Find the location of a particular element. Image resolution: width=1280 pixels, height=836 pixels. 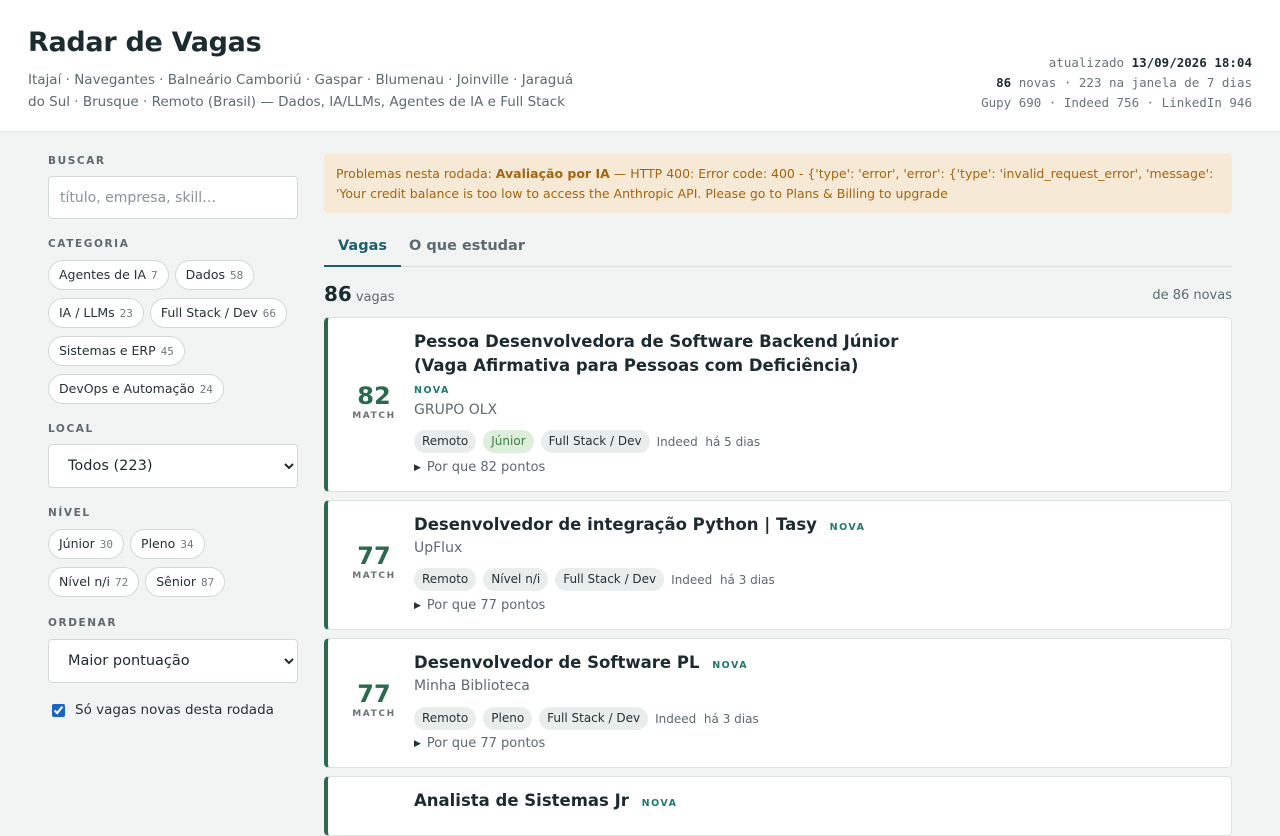

job-card: Analista de Sistemas Jr NOVA is located at coordinates (778, 806).